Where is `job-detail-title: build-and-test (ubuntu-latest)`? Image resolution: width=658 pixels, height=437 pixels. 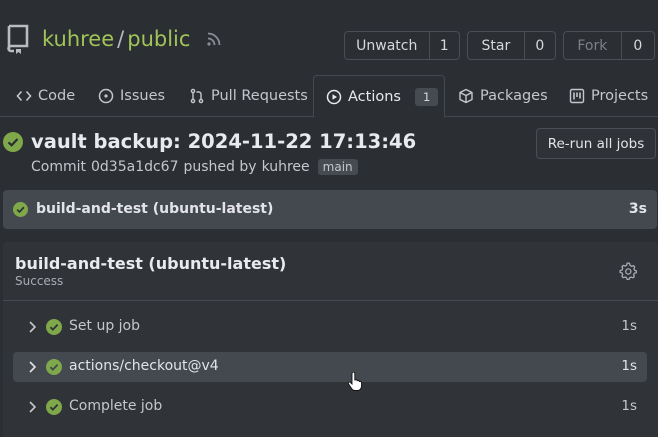
job-detail-title: build-and-test (ubuntu-latest) is located at coordinates (151, 263).